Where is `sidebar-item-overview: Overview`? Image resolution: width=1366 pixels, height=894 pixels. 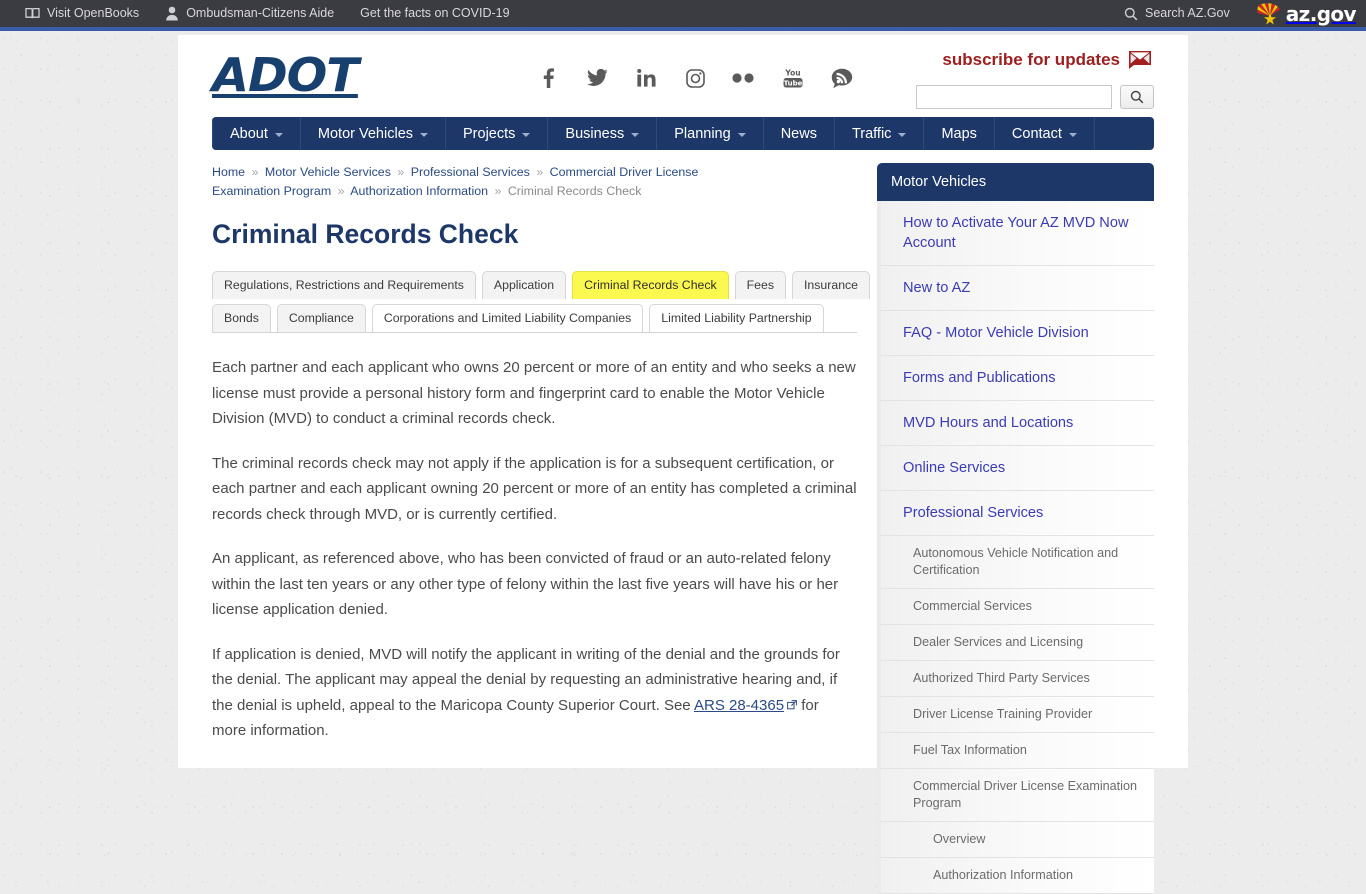
sidebar-item-overview: Overview is located at coordinates (1015, 840).